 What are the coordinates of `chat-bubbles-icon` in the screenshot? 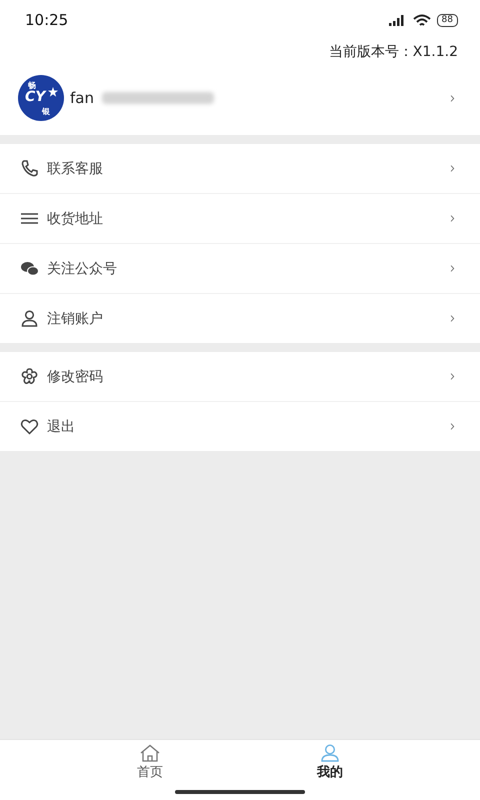 It's located at (29, 268).